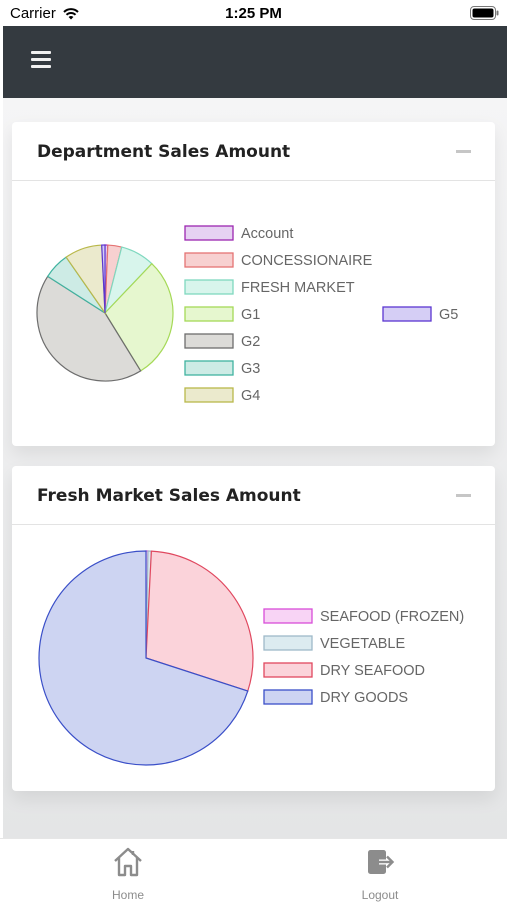 The image size is (507, 902). I want to click on legend-item: G4, so click(222, 395).